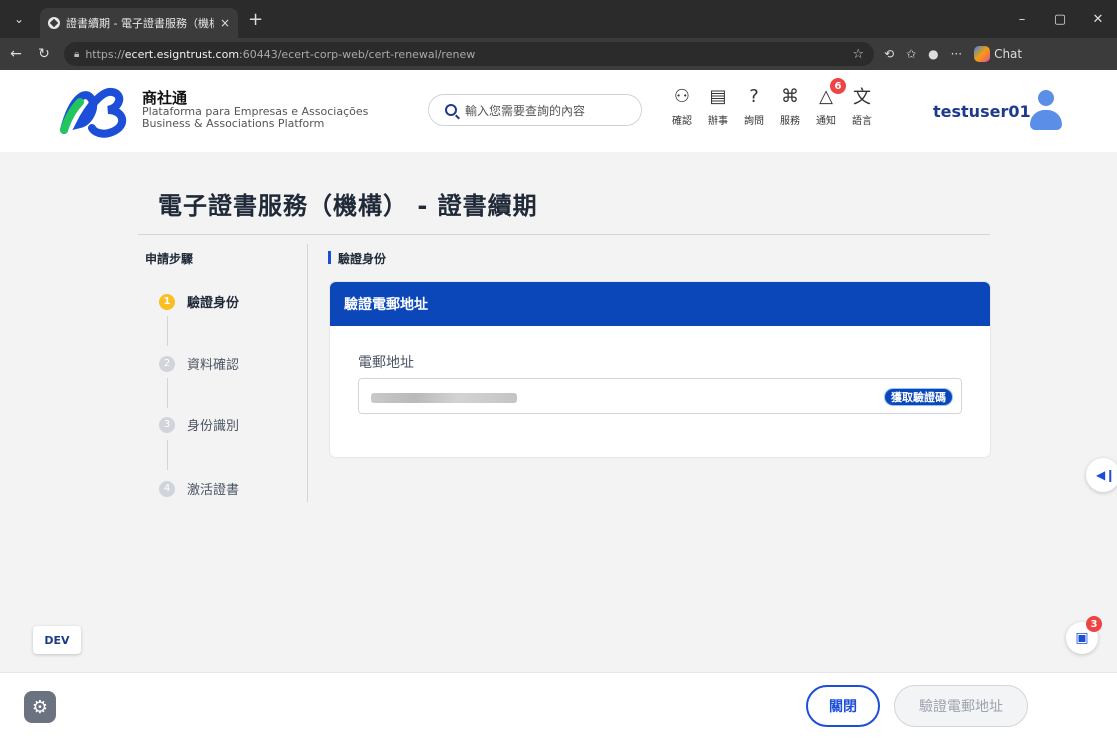 The image size is (1117, 740). Describe the element at coordinates (167, 488) in the screenshot. I see `step-number: 4` at that location.